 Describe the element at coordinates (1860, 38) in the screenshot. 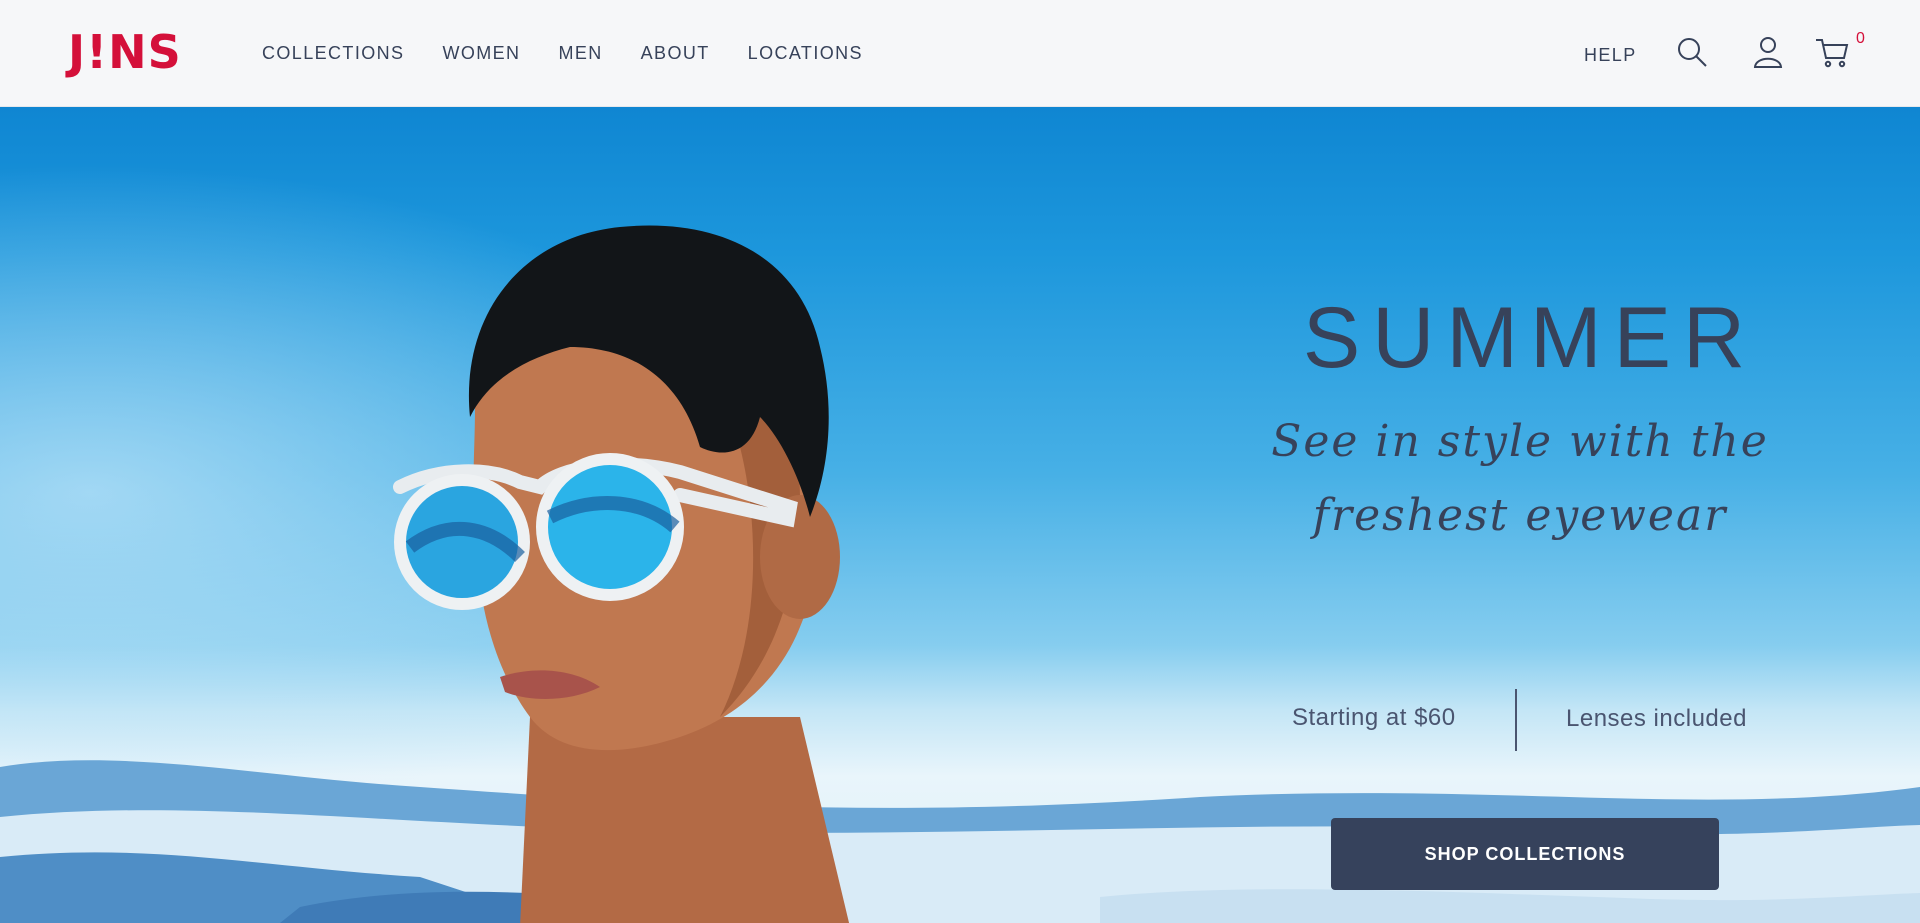

I see `cart-count-badge: 0` at that location.